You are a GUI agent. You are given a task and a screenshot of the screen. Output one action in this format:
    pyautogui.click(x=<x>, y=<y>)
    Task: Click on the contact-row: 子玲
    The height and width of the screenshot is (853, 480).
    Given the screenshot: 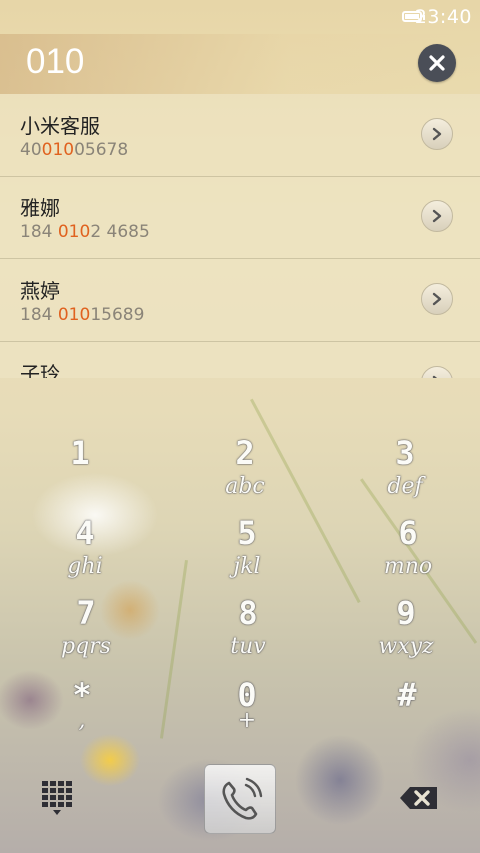 What is the action you would take?
    pyautogui.click(x=240, y=360)
    